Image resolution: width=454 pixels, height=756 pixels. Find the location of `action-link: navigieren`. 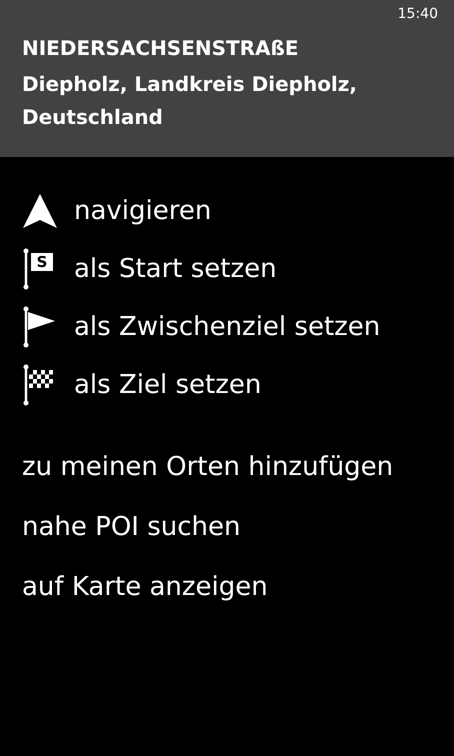

action-link: navigieren is located at coordinates (143, 211).